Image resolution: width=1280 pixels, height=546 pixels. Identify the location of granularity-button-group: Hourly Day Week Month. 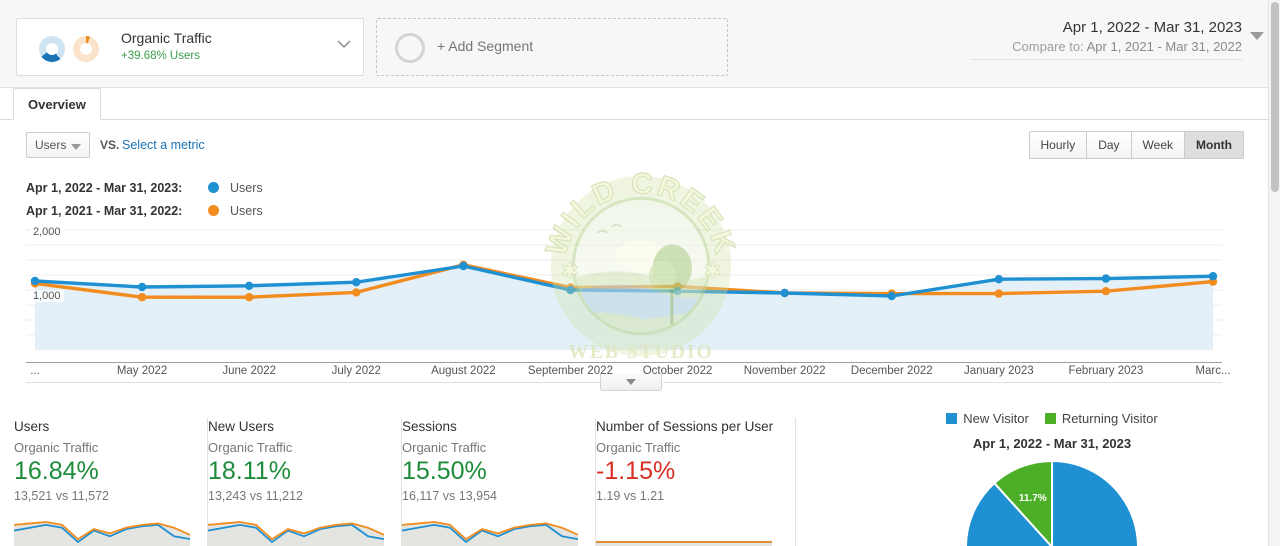
(1136, 145).